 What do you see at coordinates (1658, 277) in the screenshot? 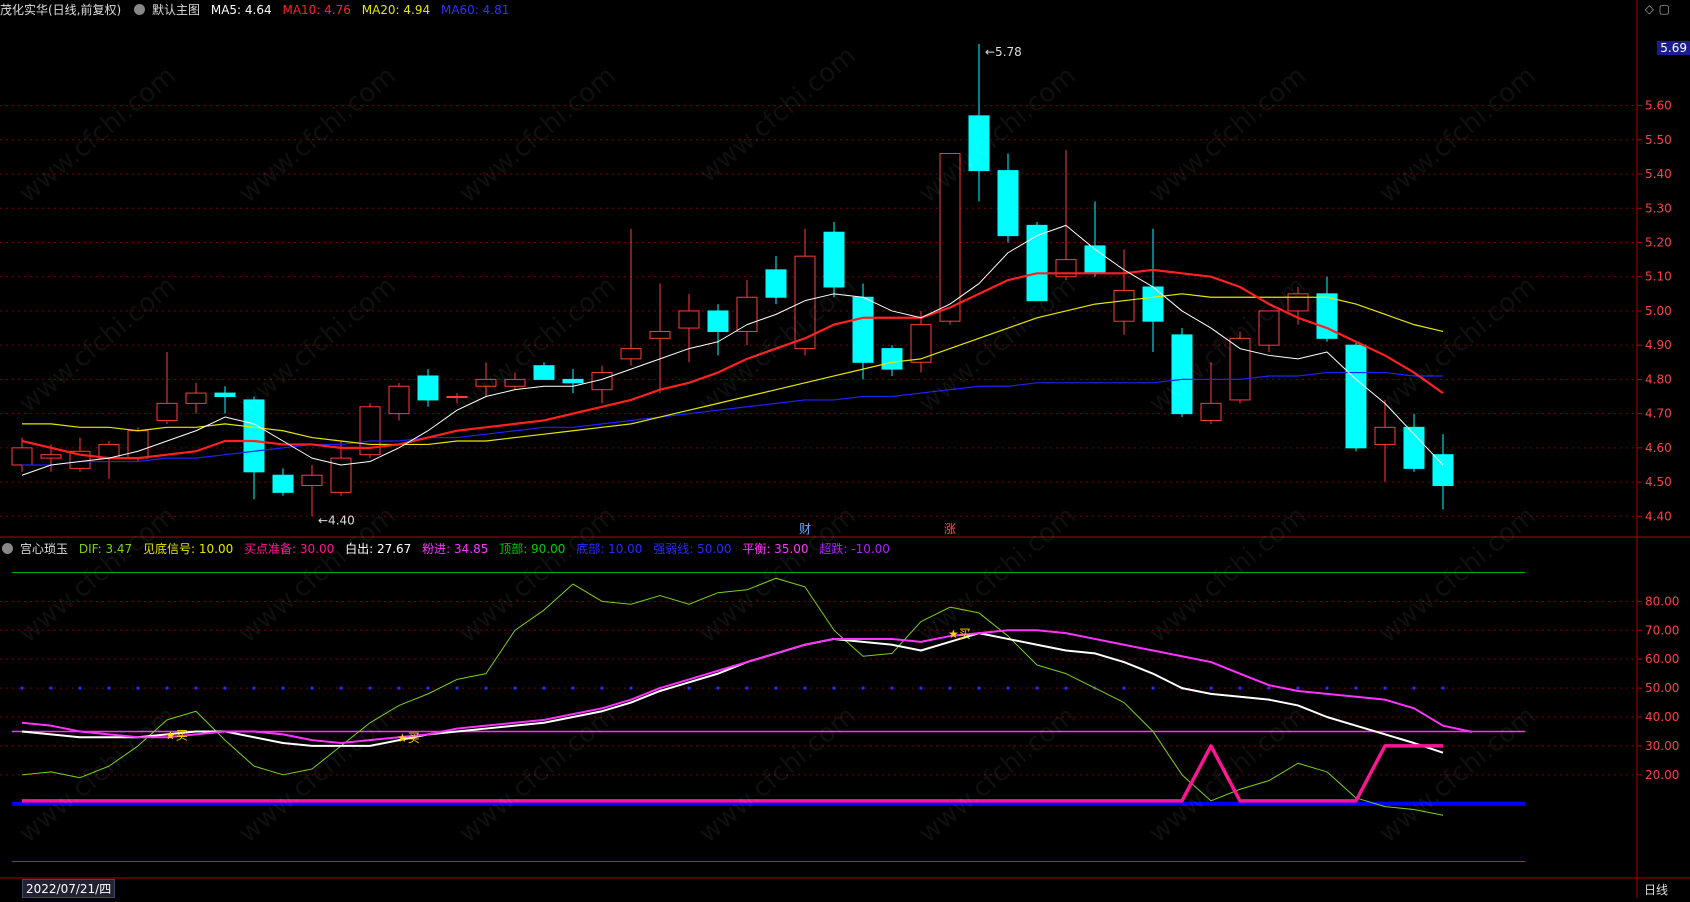
I see `main-tick-label: 5.10` at bounding box center [1658, 277].